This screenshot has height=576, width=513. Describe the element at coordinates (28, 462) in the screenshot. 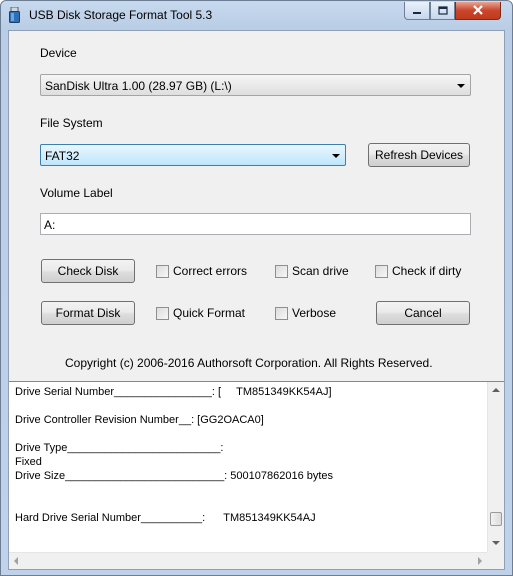

I see `log-line: Fixed` at that location.